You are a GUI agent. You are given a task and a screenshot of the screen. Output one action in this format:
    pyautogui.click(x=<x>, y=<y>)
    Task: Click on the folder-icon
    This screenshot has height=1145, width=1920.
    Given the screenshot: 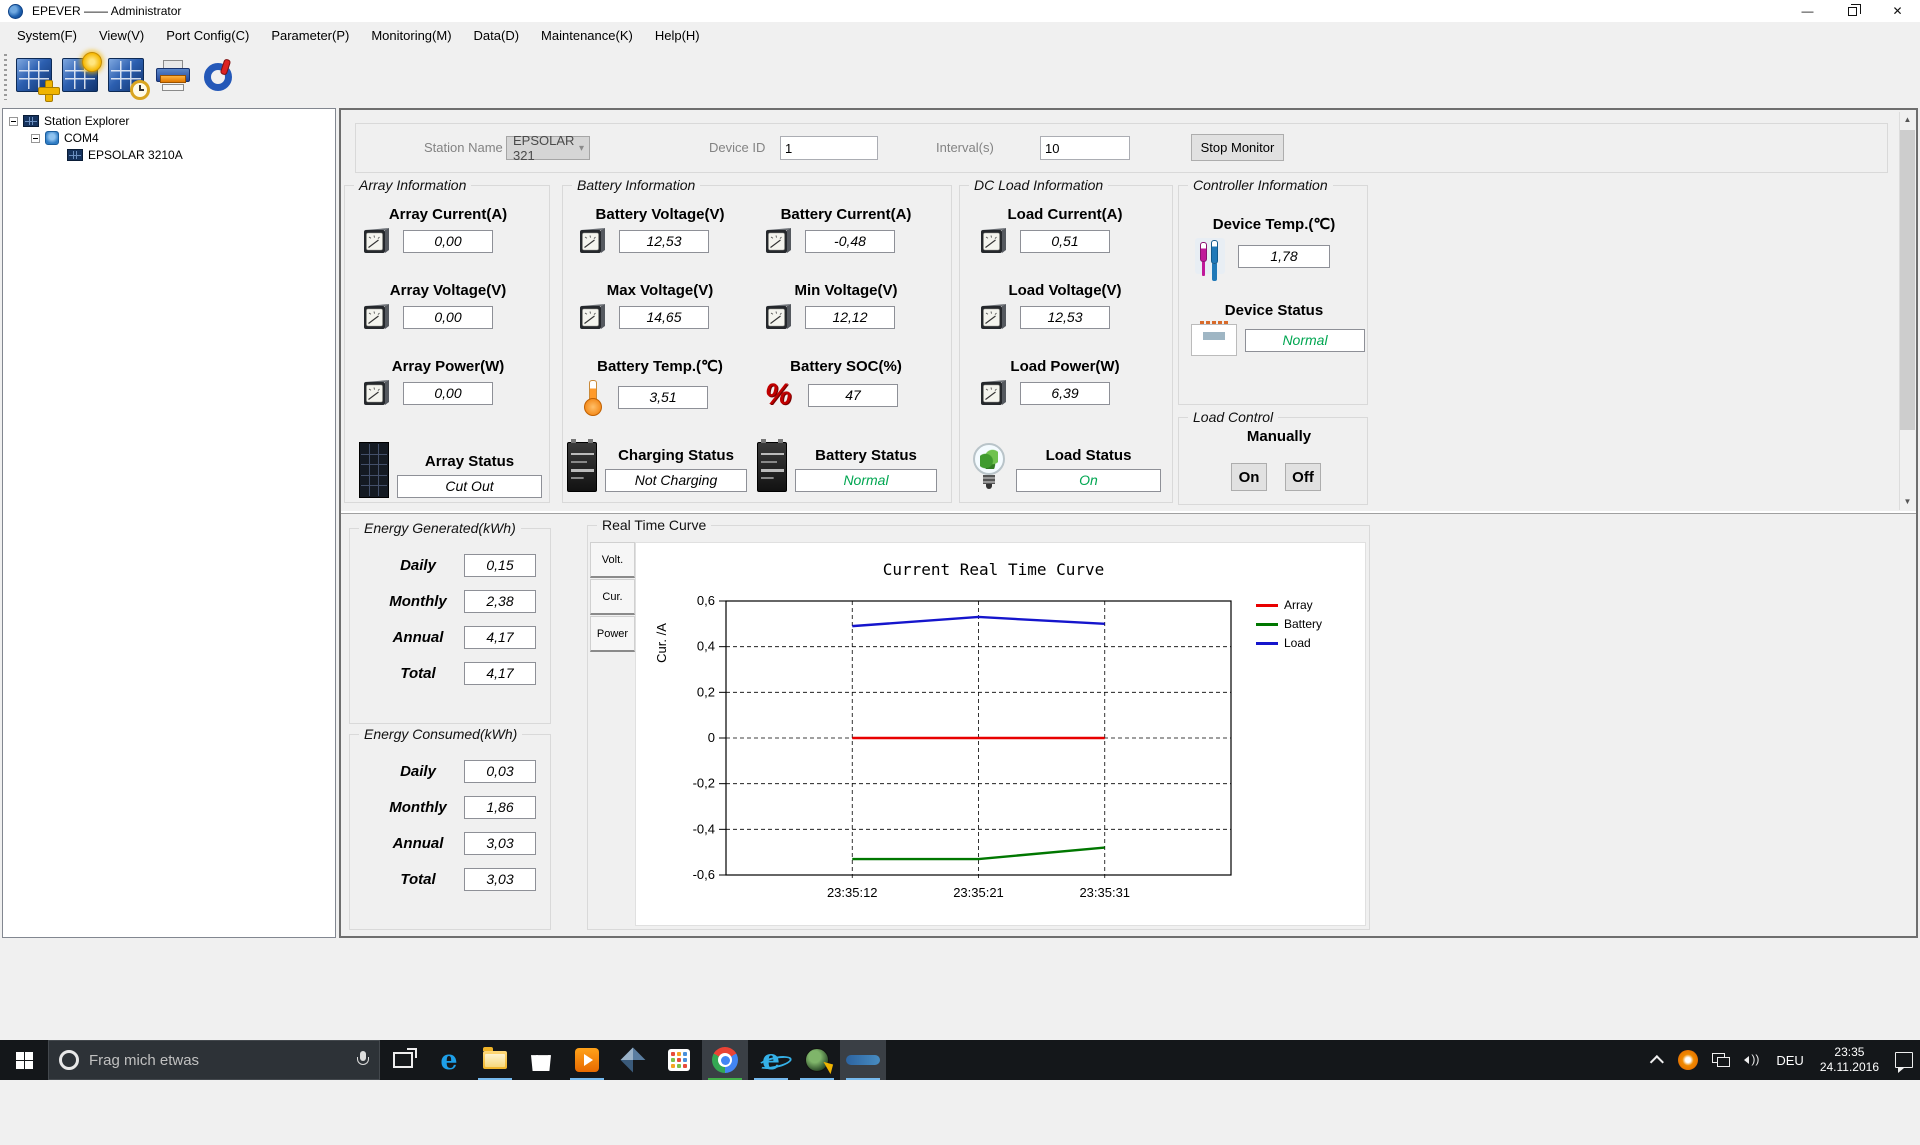 What is the action you would take?
    pyautogui.click(x=495, y=1058)
    